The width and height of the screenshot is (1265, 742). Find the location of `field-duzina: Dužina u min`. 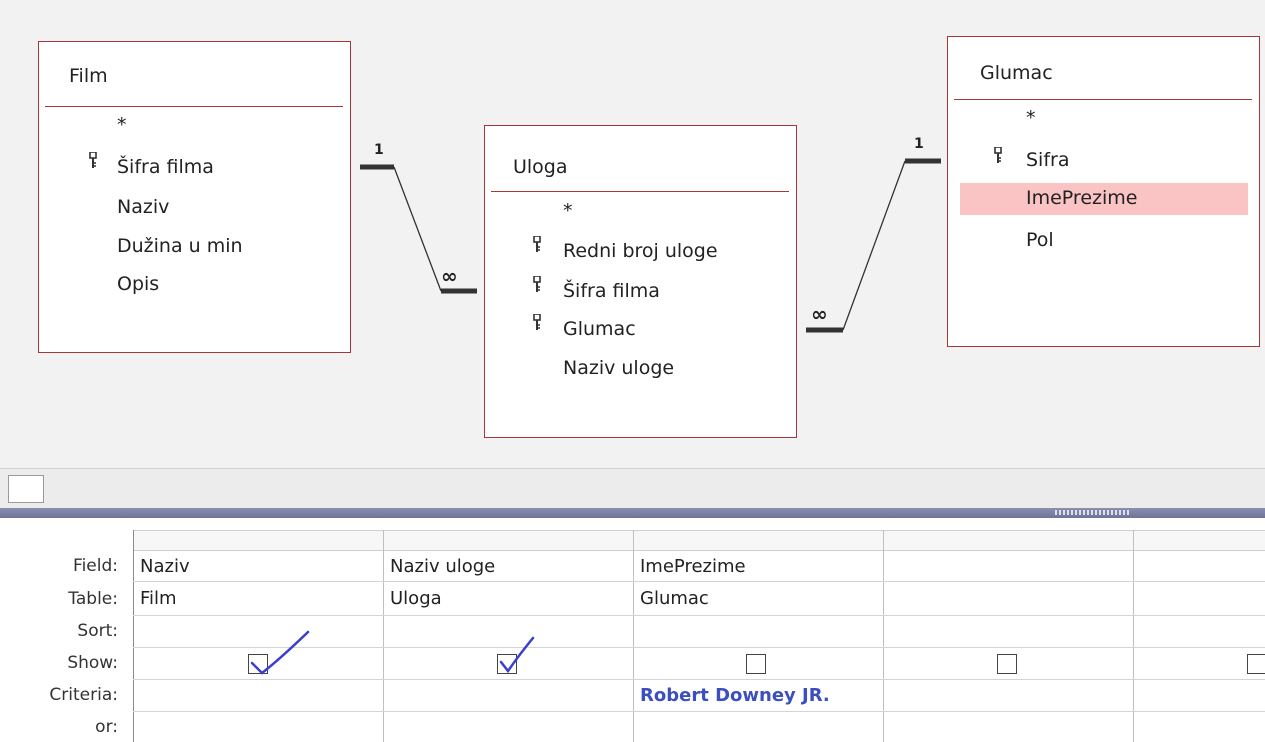

field-duzina: Dužina u min is located at coordinates (180, 246).